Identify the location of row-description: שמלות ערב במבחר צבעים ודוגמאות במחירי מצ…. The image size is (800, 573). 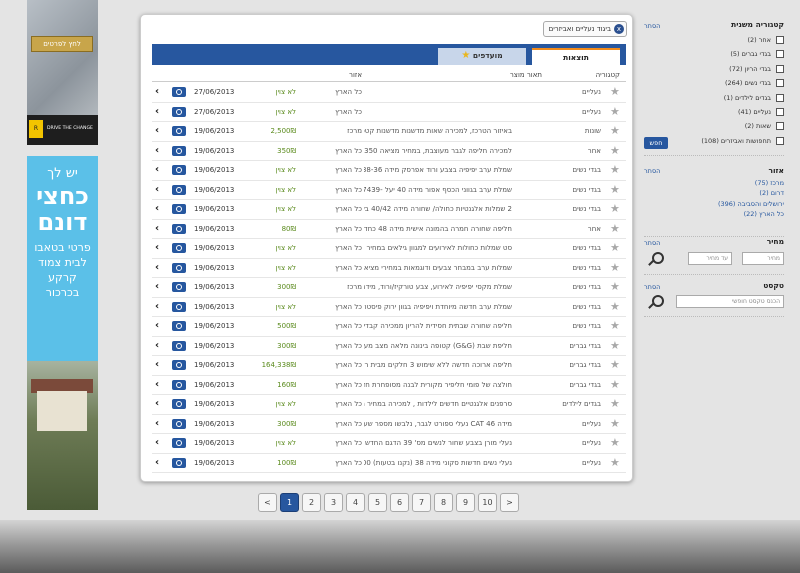
(438, 268).